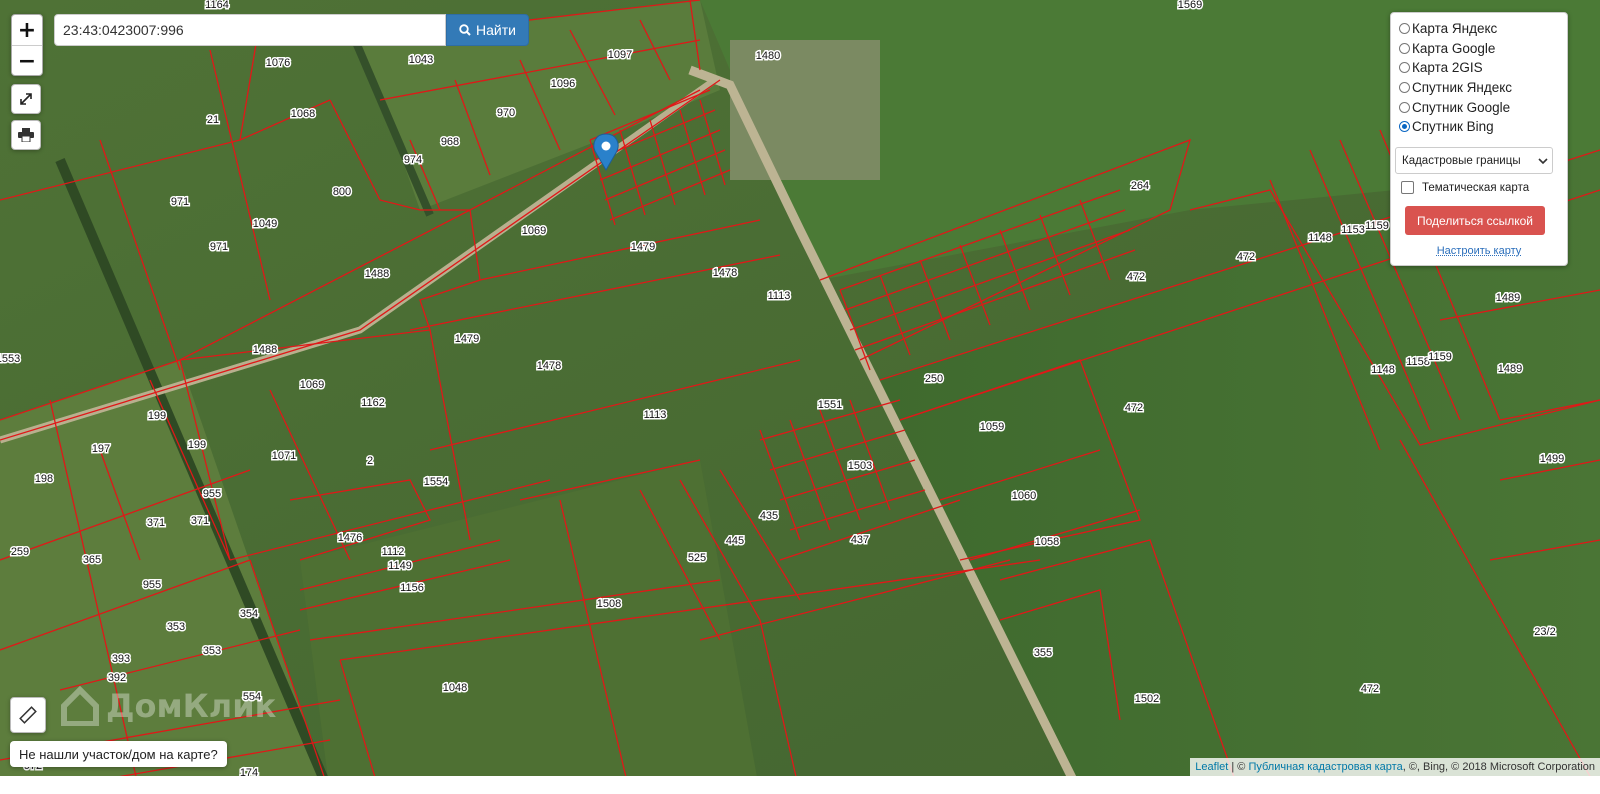  I want to click on parcel-label: 198, so click(43, 478).